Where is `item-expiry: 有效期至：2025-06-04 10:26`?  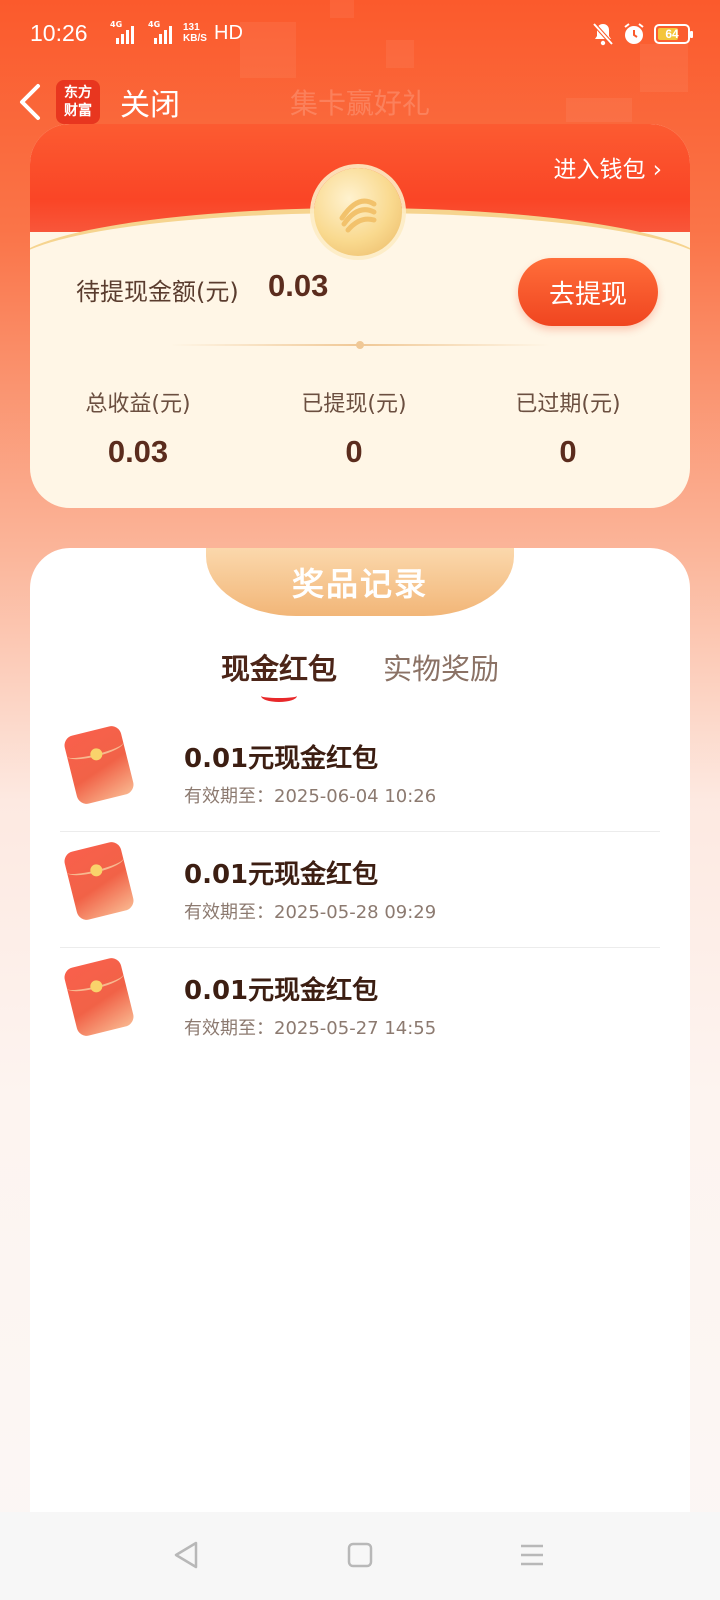
item-expiry: 有效期至：2025-06-04 10:26 is located at coordinates (310, 796).